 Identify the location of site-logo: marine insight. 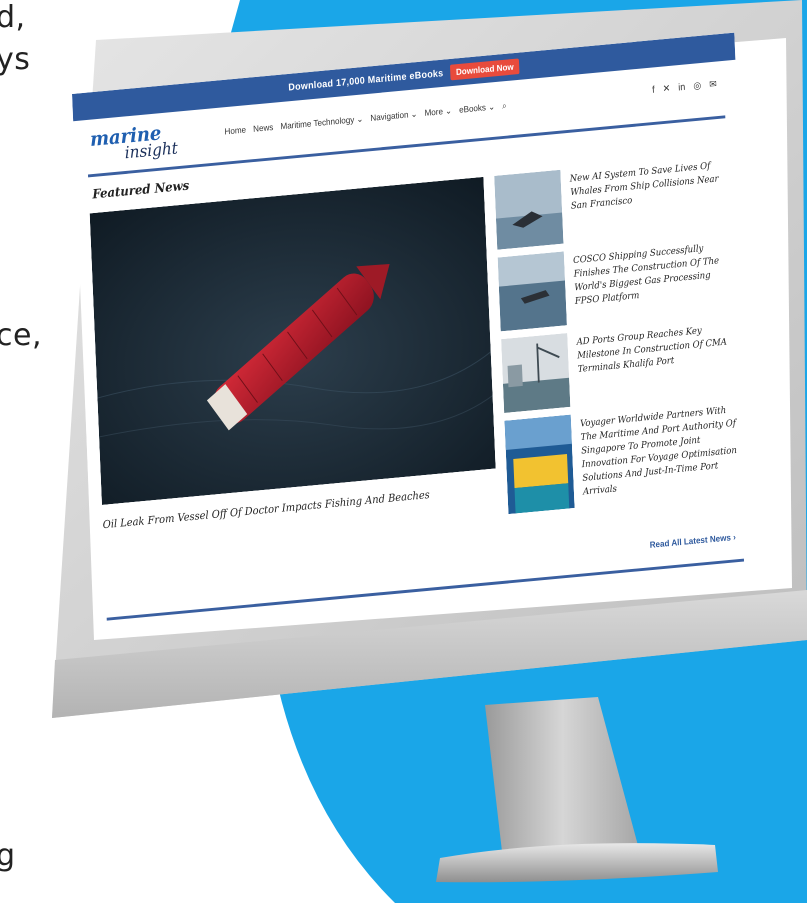
(140, 143).